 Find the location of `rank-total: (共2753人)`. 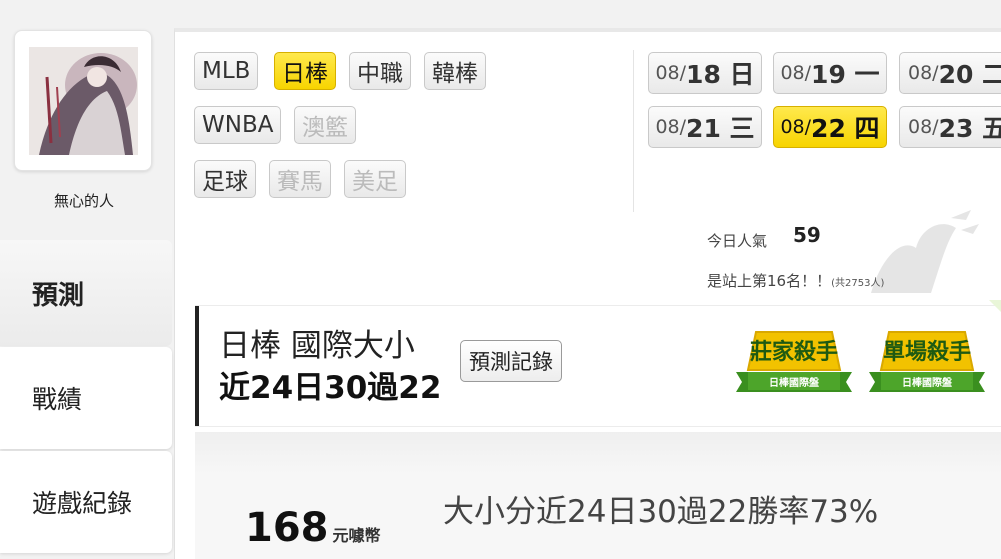

rank-total: (共2753人) is located at coordinates (858, 283).